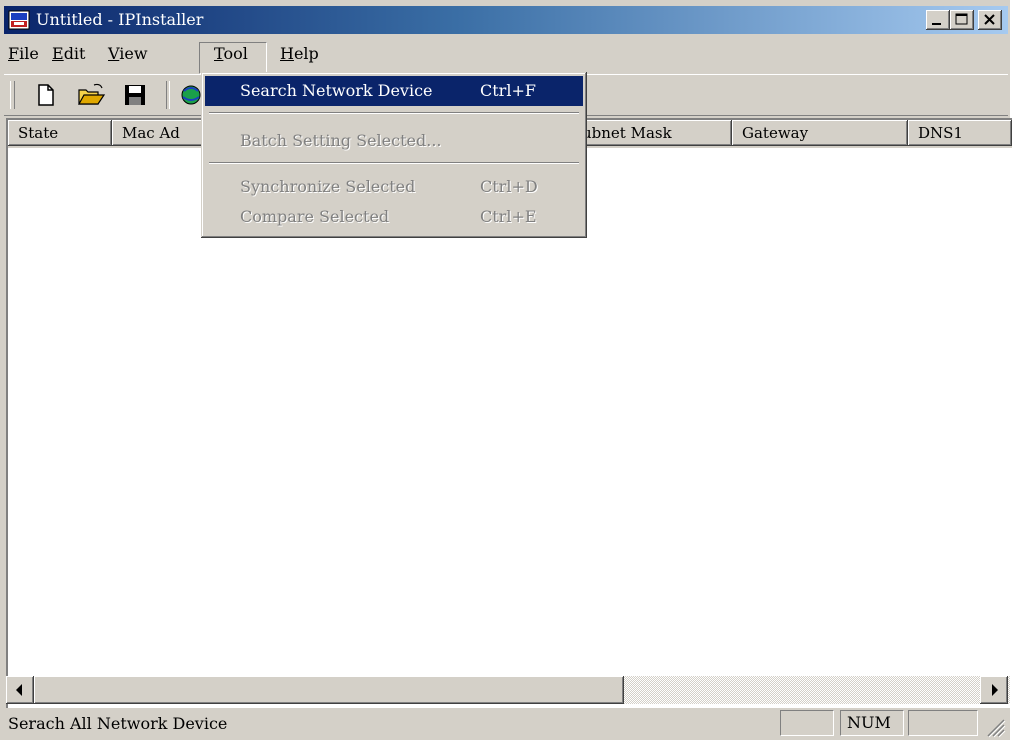 The height and width of the screenshot is (740, 1012). I want to click on ipinstaller-app-icon, so click(19, 20).